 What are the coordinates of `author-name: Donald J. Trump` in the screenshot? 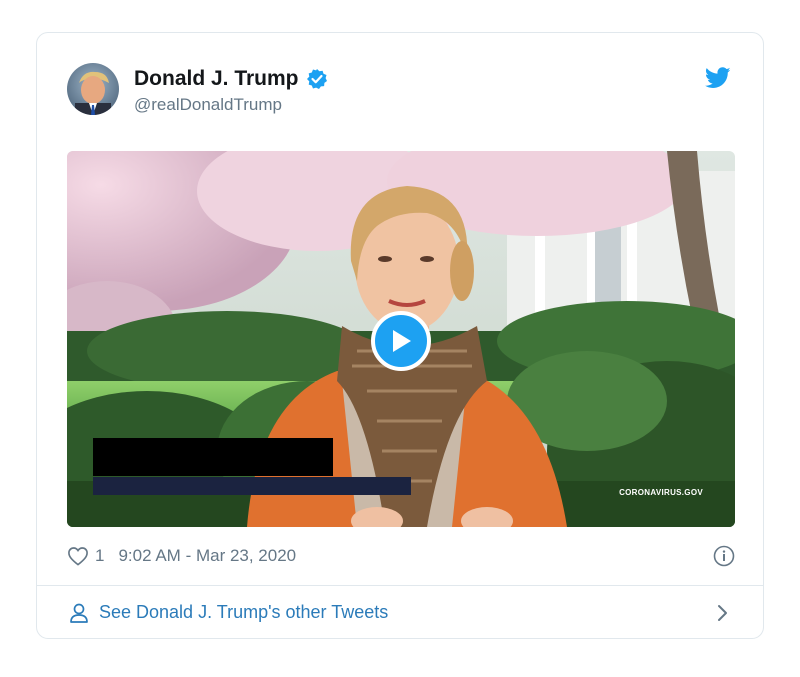 It's located at (216, 79).